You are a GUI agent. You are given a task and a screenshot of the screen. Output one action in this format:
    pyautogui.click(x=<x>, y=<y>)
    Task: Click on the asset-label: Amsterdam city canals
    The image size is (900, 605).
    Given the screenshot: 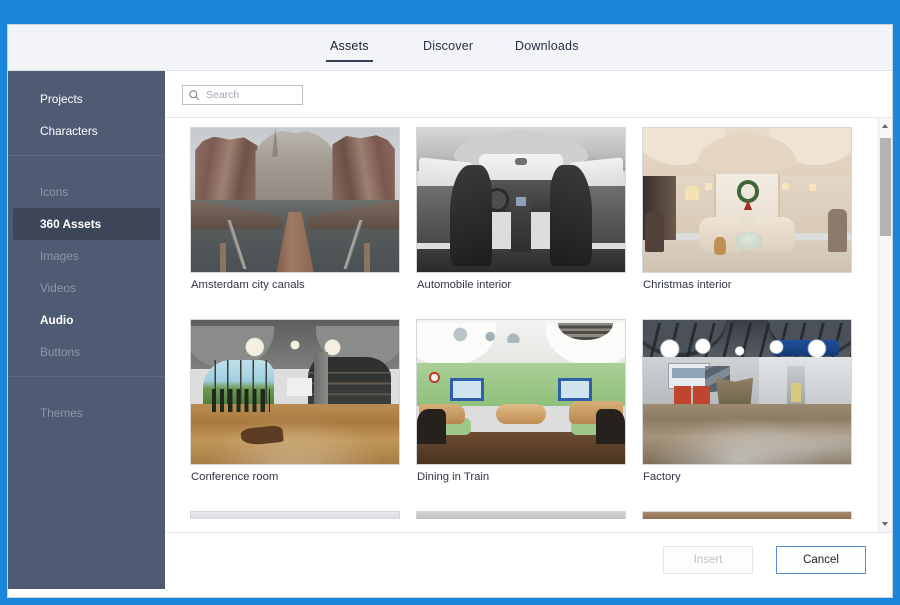 What is the action you would take?
    pyautogui.click(x=248, y=285)
    